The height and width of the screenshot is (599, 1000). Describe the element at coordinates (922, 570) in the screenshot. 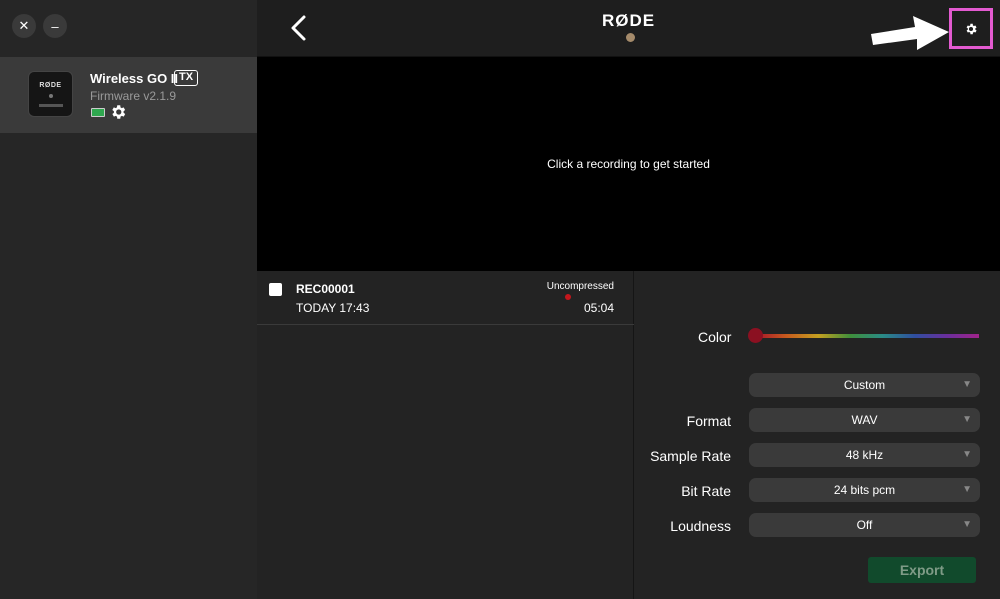

I see `export-button: Export` at that location.